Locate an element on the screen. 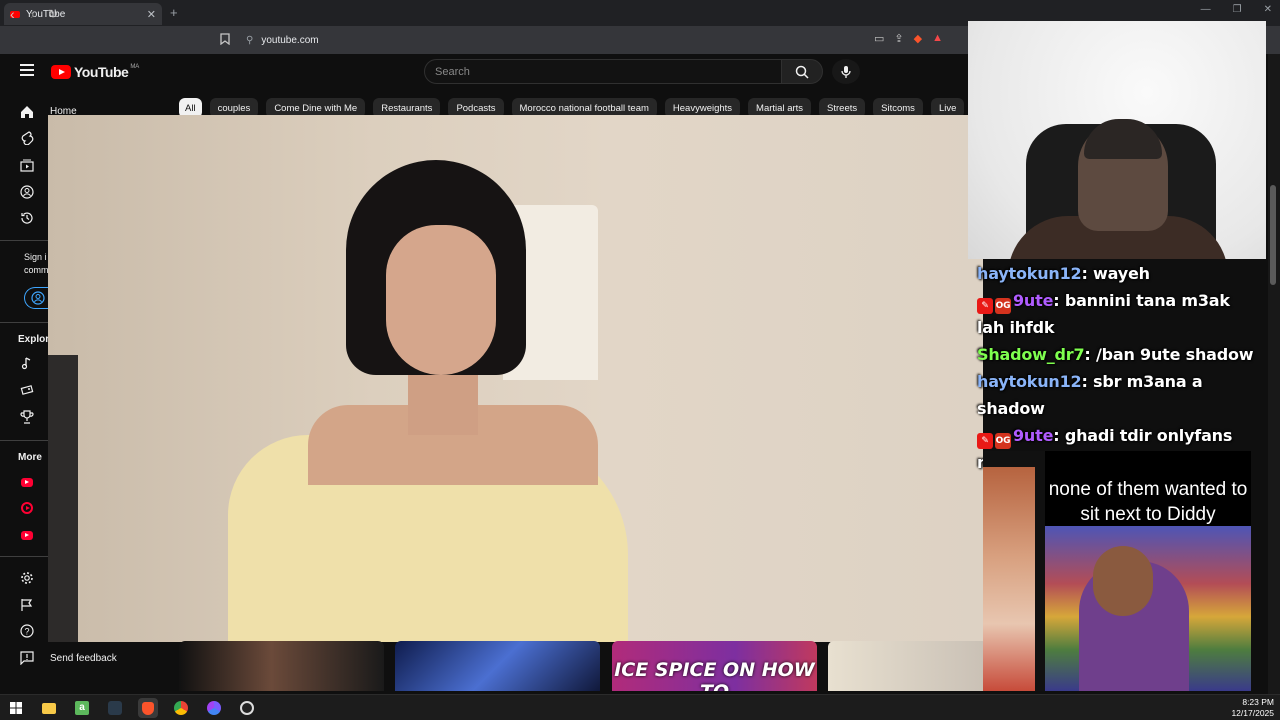  music-icon is located at coordinates (27, 363).